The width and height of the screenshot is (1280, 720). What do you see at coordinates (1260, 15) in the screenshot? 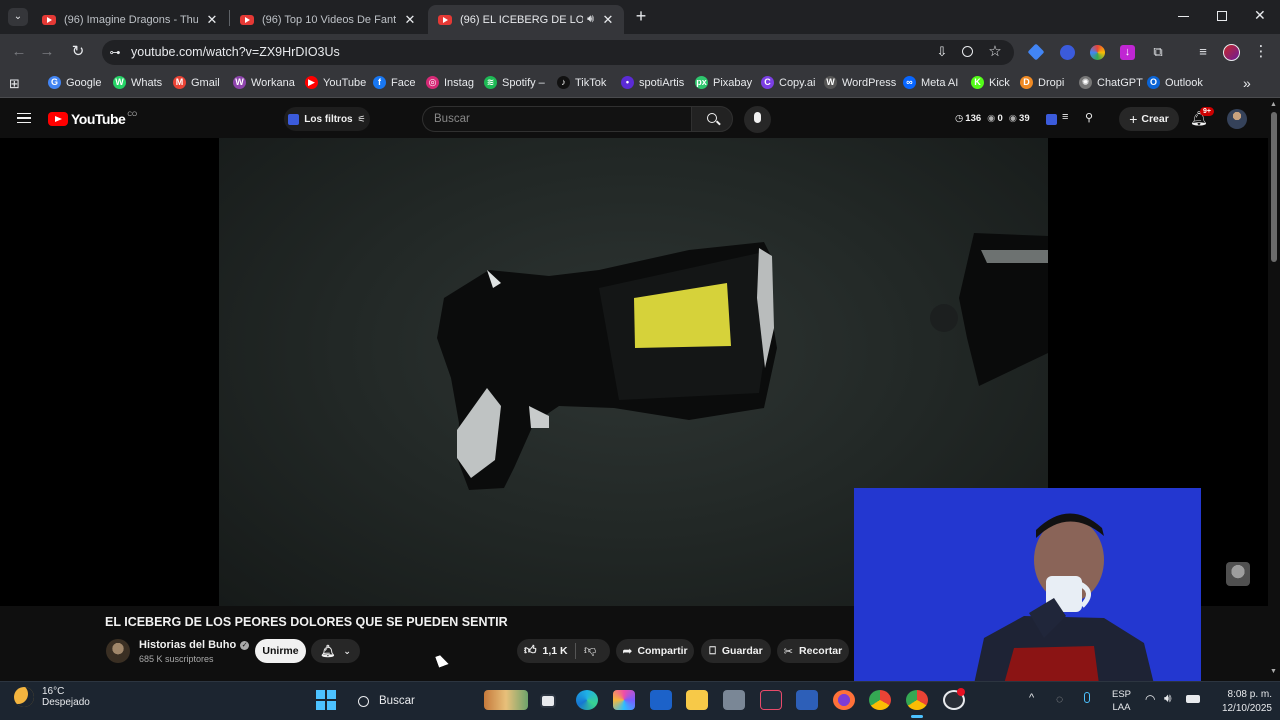
I see `close-window-button: ✕` at bounding box center [1260, 15].